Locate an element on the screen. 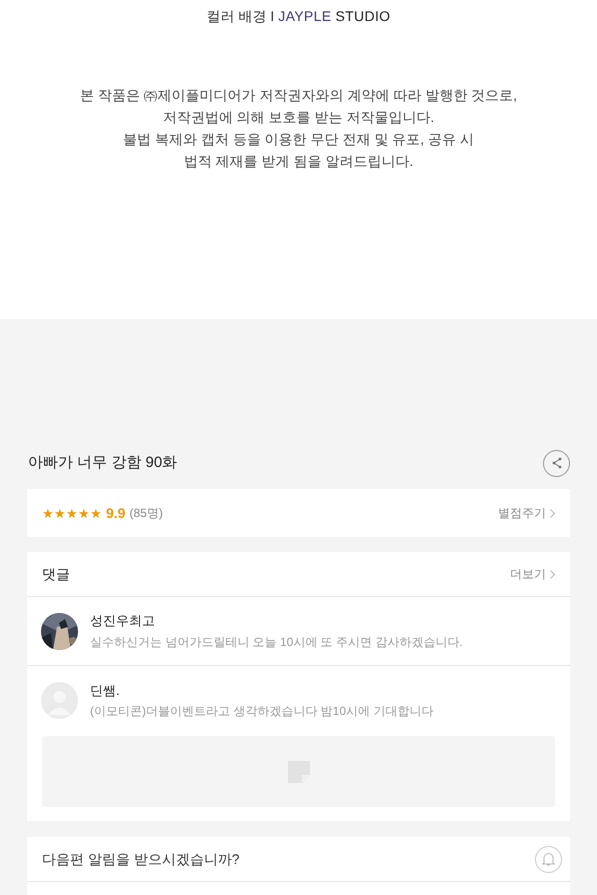  bell-icon is located at coordinates (548, 859).